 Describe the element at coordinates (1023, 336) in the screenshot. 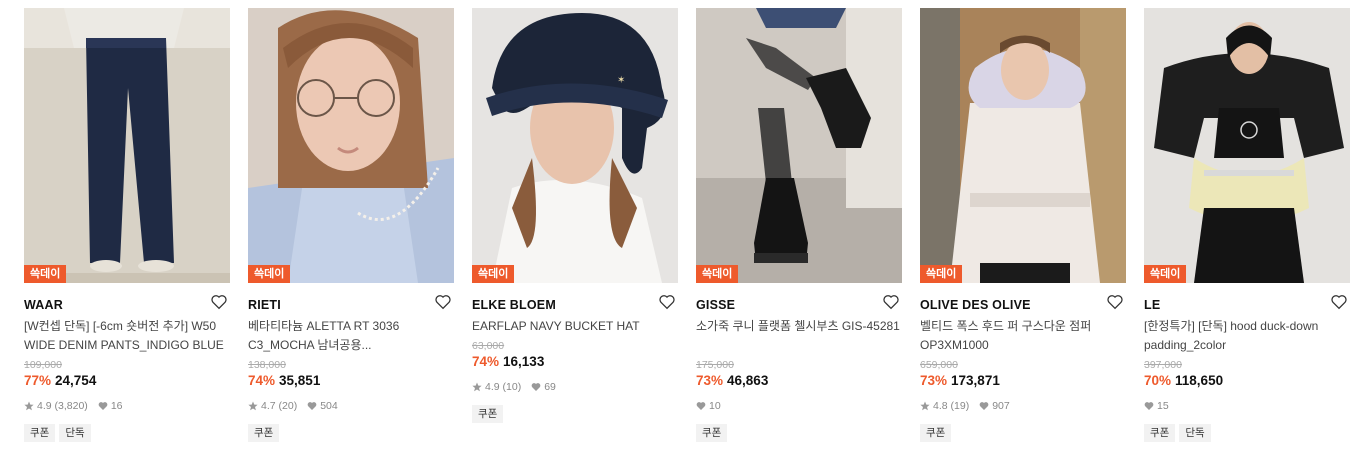

I see `product-name: 벨티드 폭스 후드 퍼 구스다운 점퍼 OP3XM1000` at that location.